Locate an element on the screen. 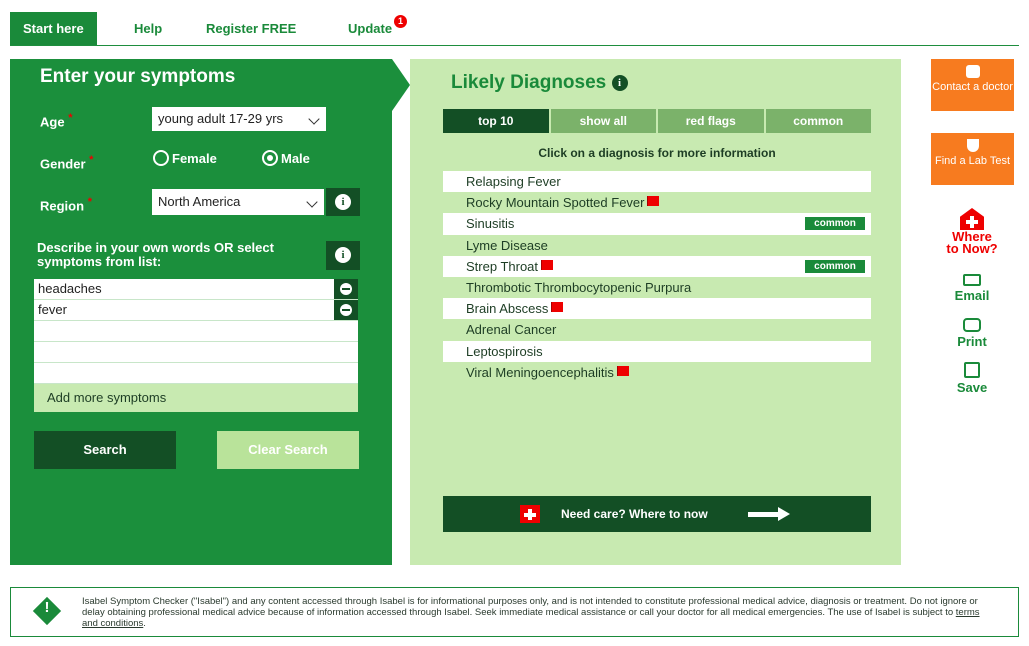 The image size is (1029, 646). region-label-text: Region is located at coordinates (62, 206).